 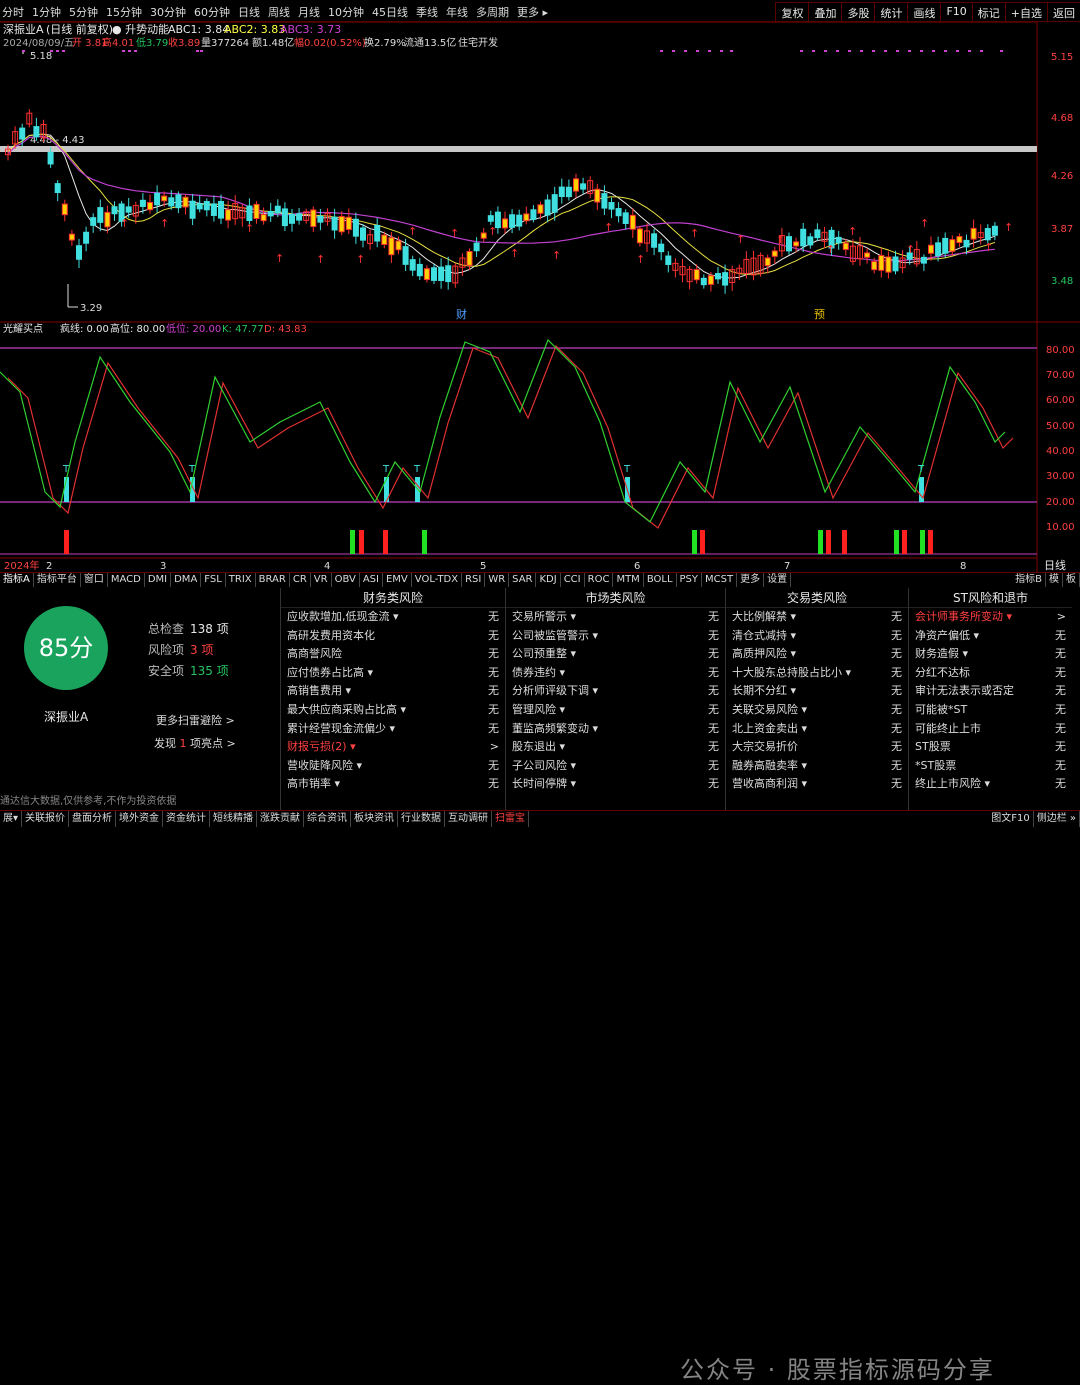 I want to click on risk-item: 高研发费用资本化 无, so click(x=393, y=636).